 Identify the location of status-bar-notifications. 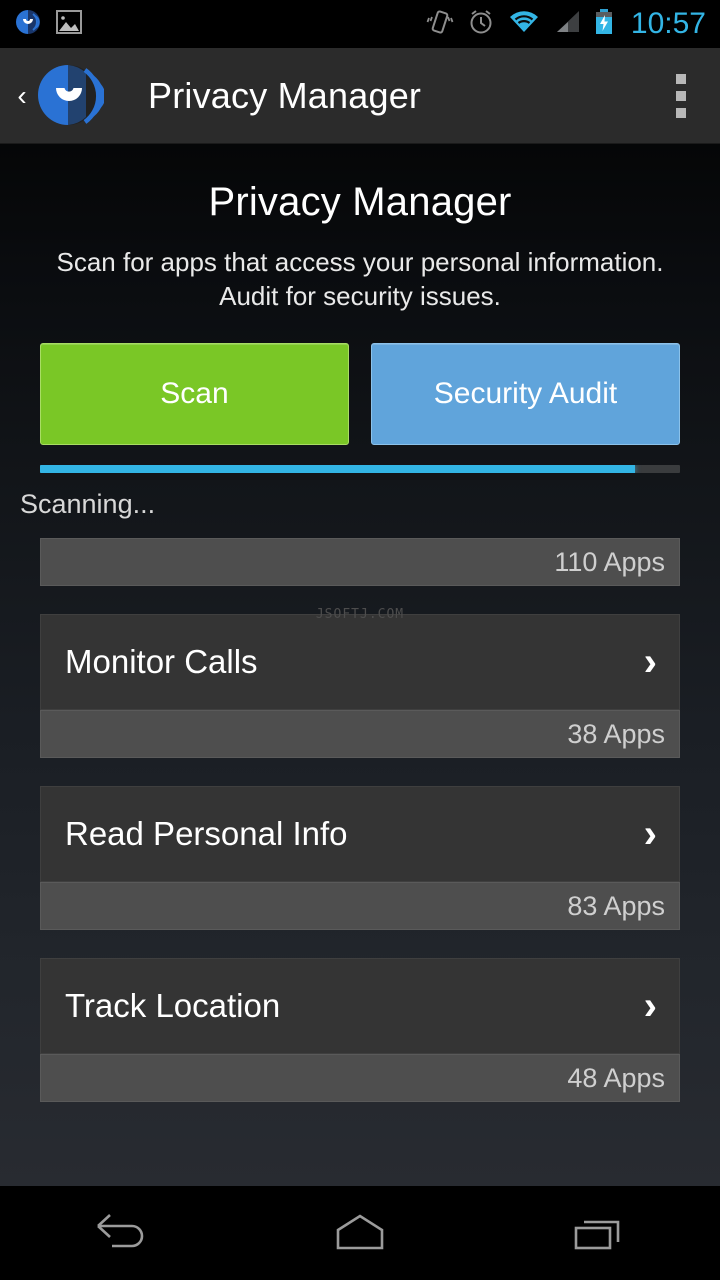
(41, 24).